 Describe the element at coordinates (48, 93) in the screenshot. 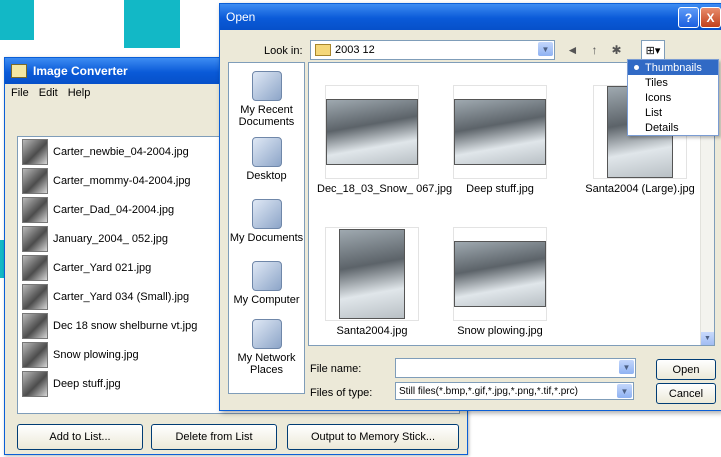

I see `menu-edit: Edit` at that location.